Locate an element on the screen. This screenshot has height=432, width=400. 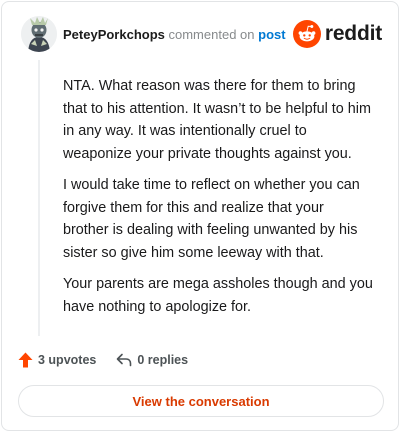
comment-actions: 3 upvotes 0 replies is located at coordinates (103, 360).